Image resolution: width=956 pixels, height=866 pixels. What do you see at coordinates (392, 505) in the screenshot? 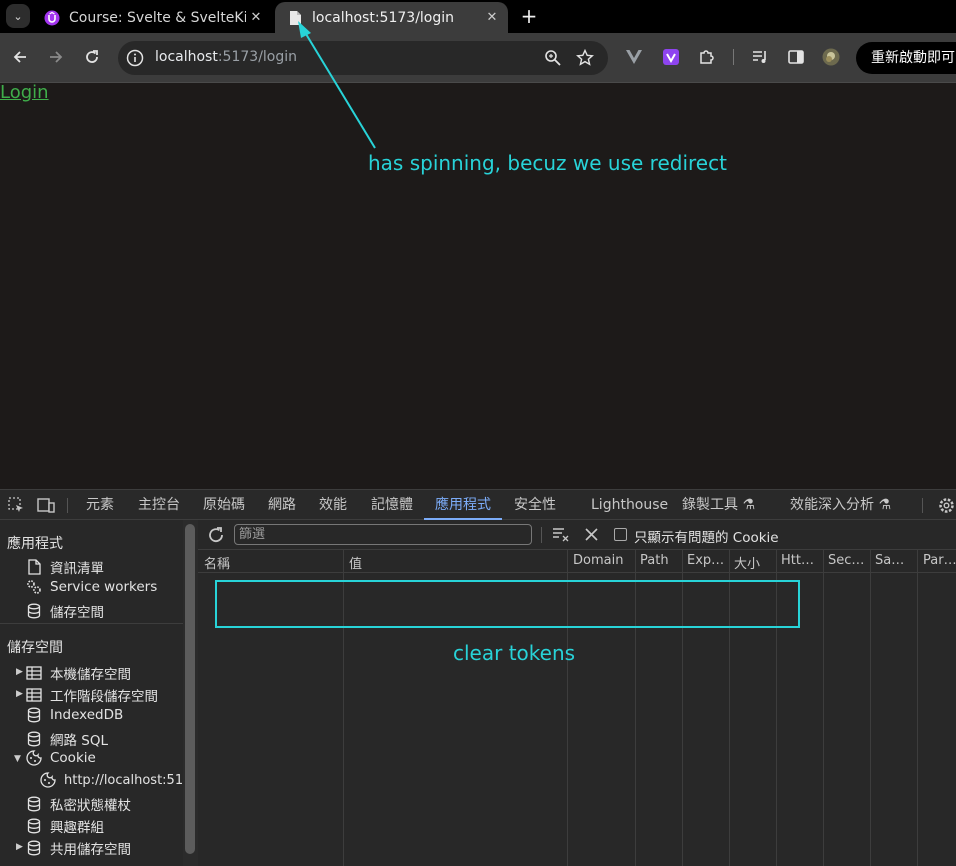
I see `devtools-tab-memory: 記憶體` at bounding box center [392, 505].